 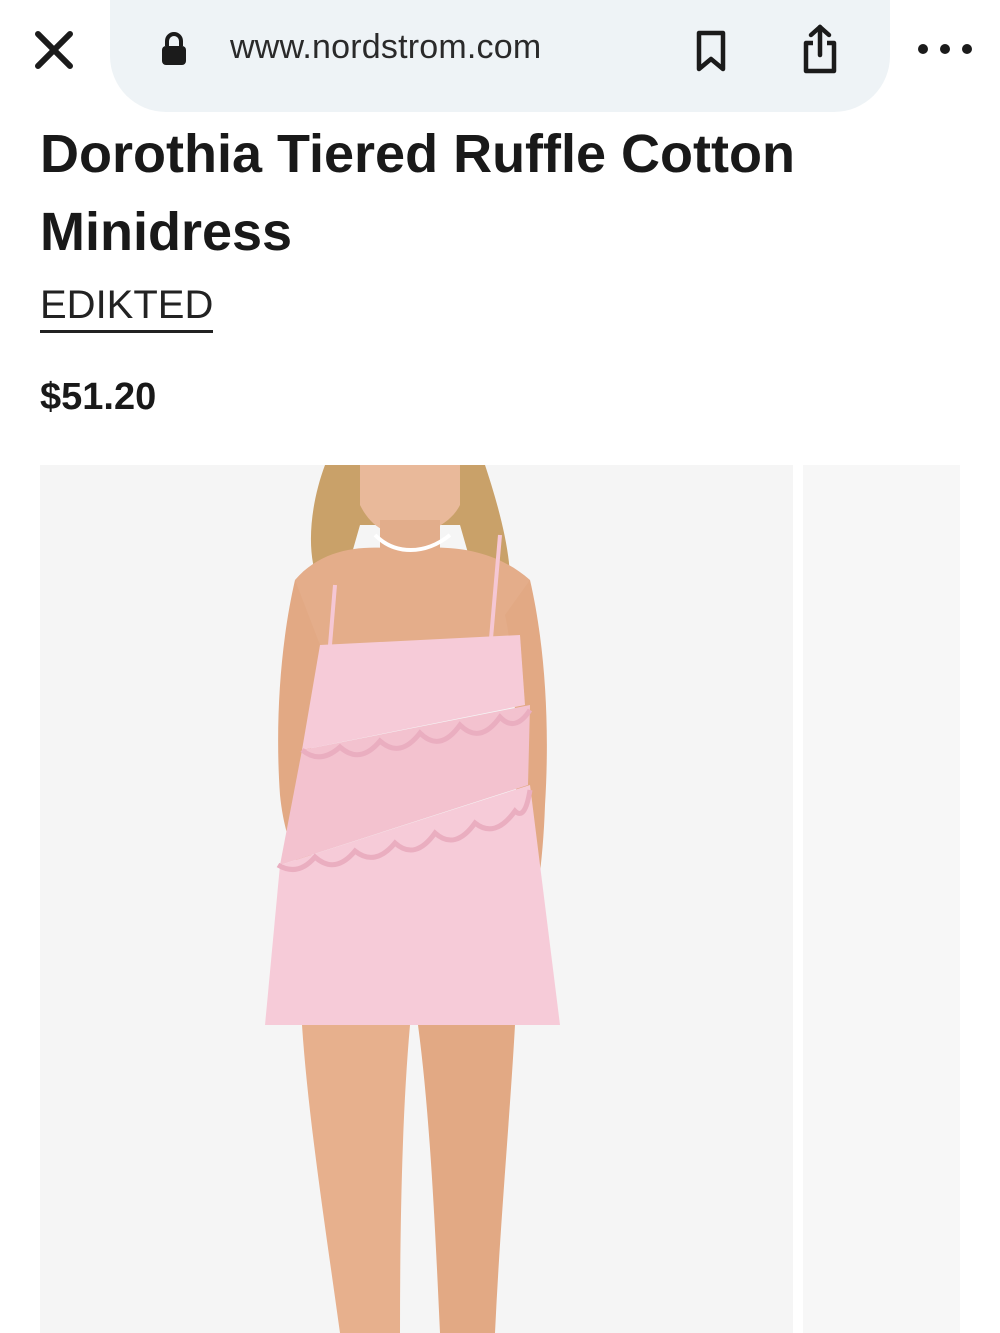 I want to click on close-button, so click(x=54, y=50).